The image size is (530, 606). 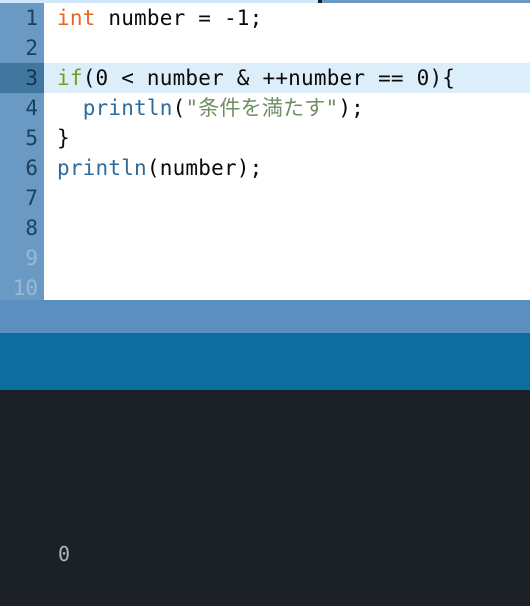 What do you see at coordinates (22, 228) in the screenshot?
I see `line-number: 8` at bounding box center [22, 228].